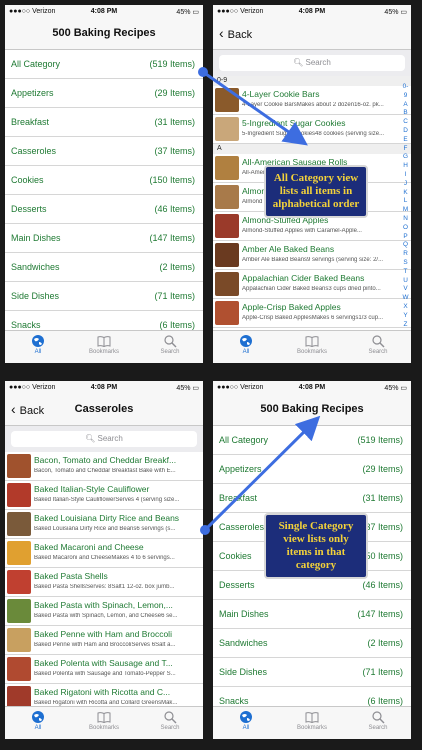 The image size is (422, 750). I want to click on tab-bar: All Bookmarks Search, so click(312, 722).